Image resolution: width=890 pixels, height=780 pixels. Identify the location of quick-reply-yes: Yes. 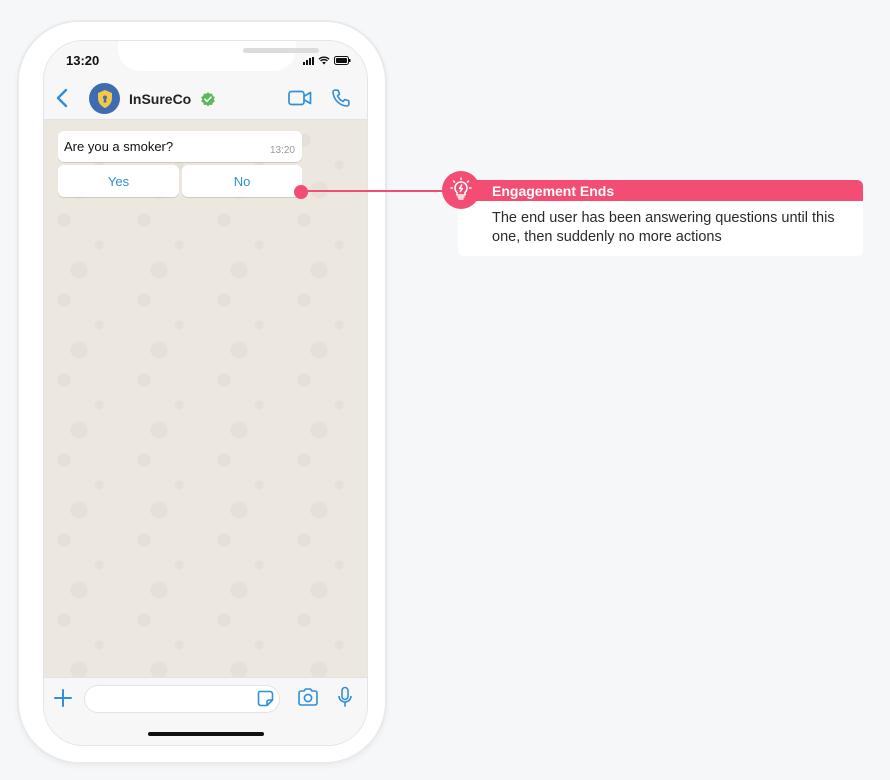
(118, 181).